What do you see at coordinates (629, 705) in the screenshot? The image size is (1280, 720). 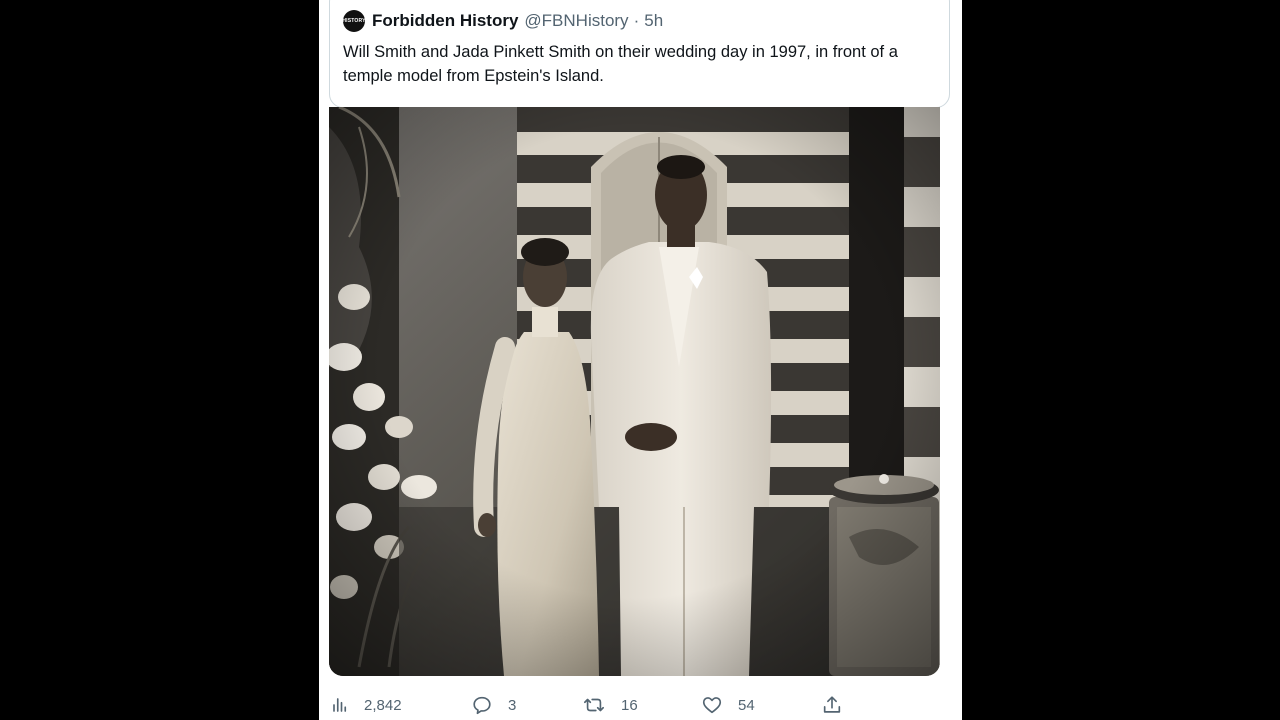 I see `retweet-count: 16` at bounding box center [629, 705].